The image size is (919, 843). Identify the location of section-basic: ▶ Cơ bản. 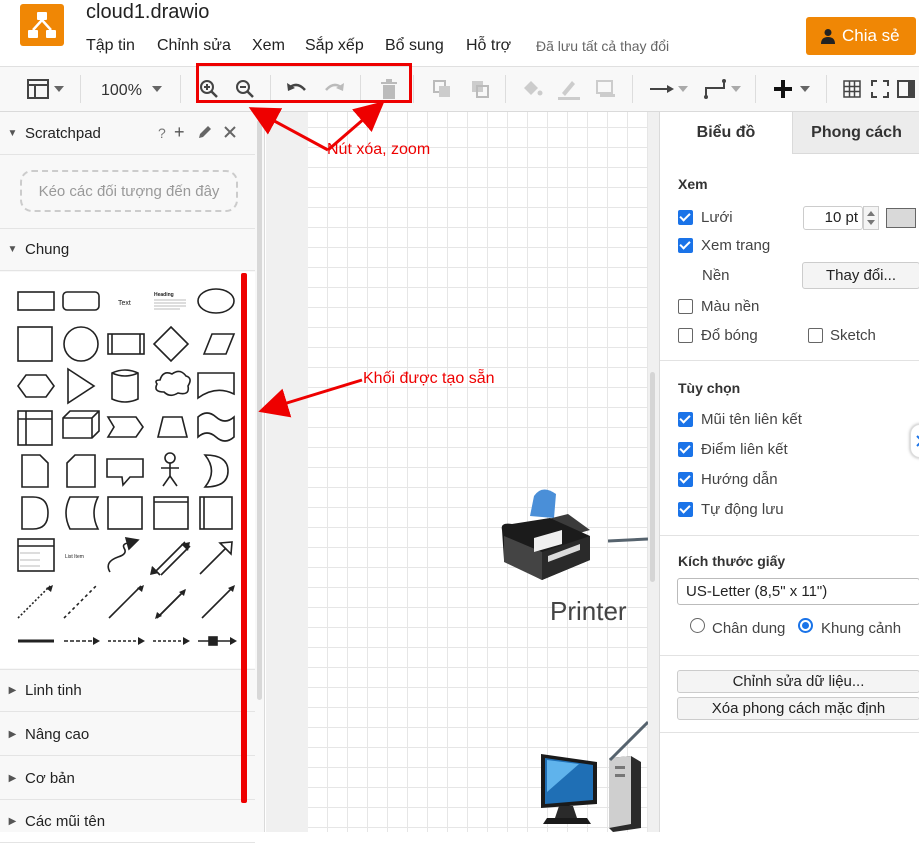
(127, 778).